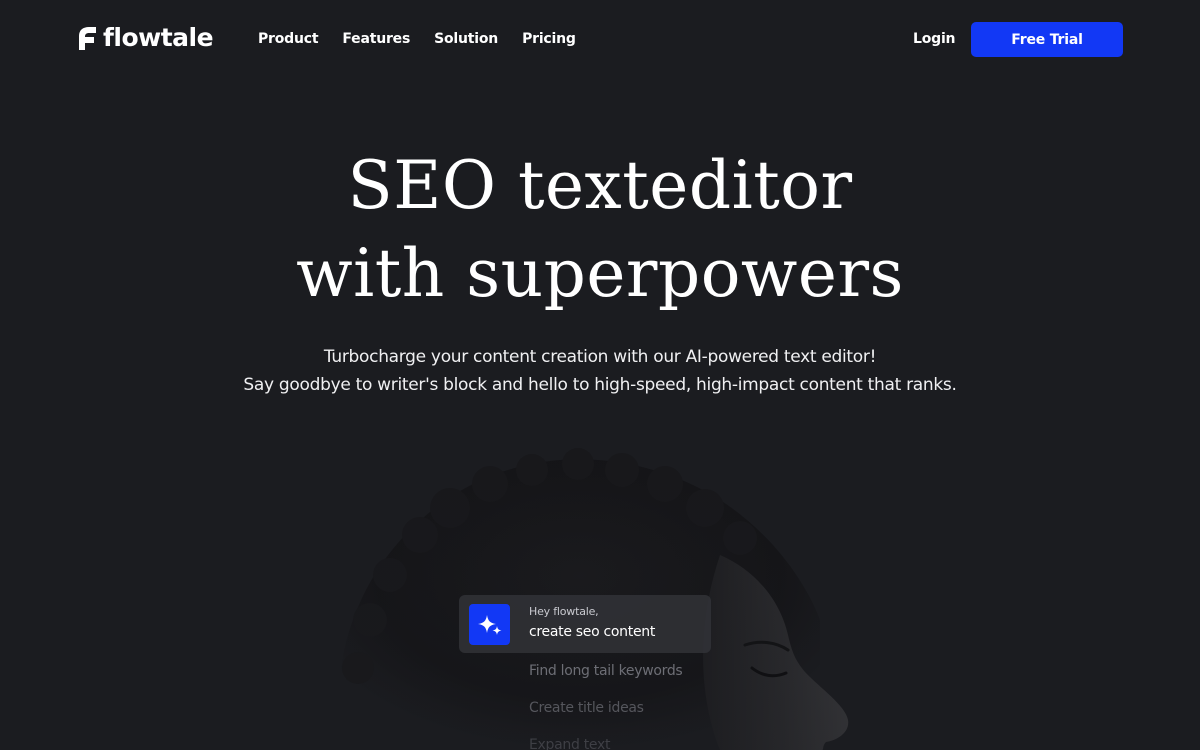 The width and height of the screenshot is (1200, 750). I want to click on main-nav: Product Features Solution Pricing, so click(417, 39).